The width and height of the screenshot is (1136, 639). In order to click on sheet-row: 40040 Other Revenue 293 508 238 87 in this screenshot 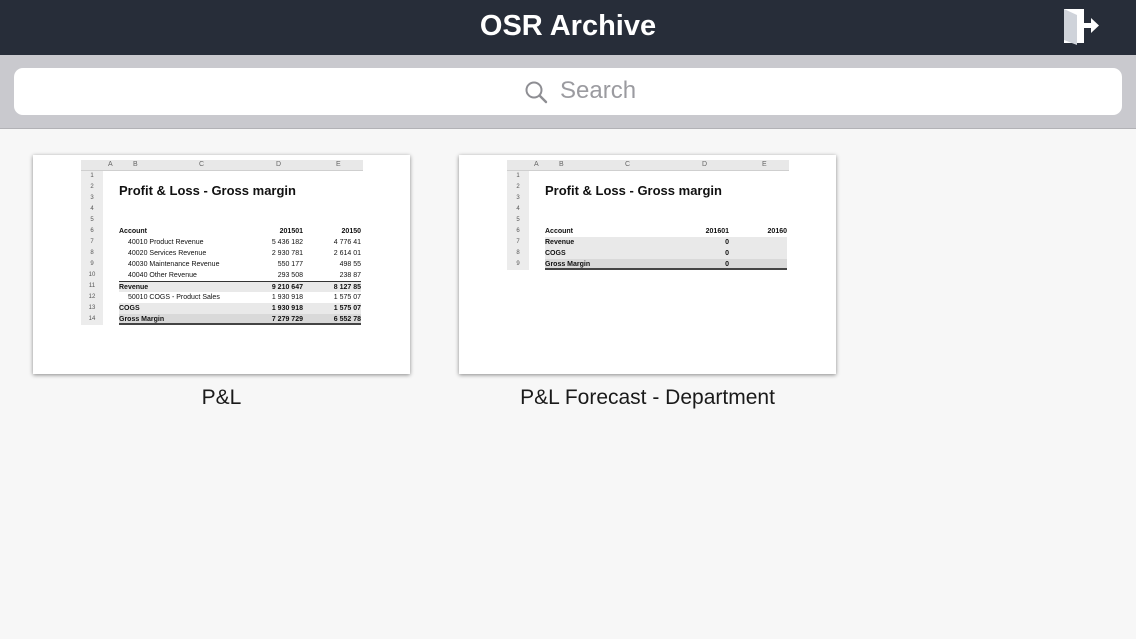, I will do `click(244, 275)`.